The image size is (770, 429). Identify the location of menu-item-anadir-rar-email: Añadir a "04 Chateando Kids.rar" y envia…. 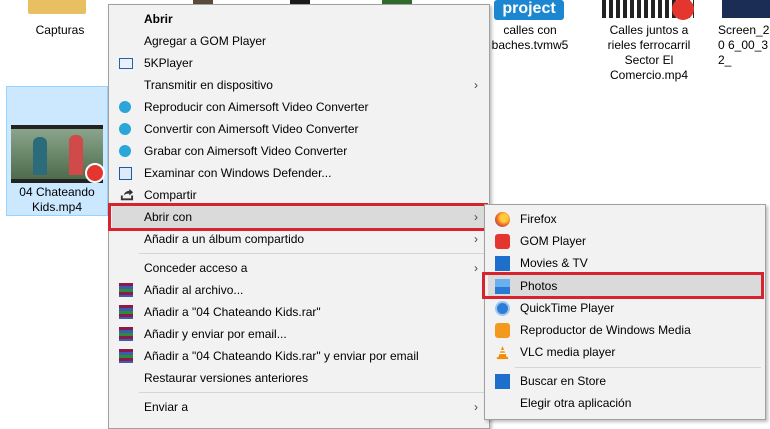
(299, 356).